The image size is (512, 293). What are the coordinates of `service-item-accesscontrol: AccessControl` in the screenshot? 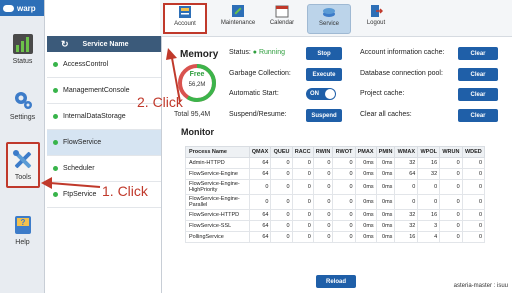 It's located at (104, 65).